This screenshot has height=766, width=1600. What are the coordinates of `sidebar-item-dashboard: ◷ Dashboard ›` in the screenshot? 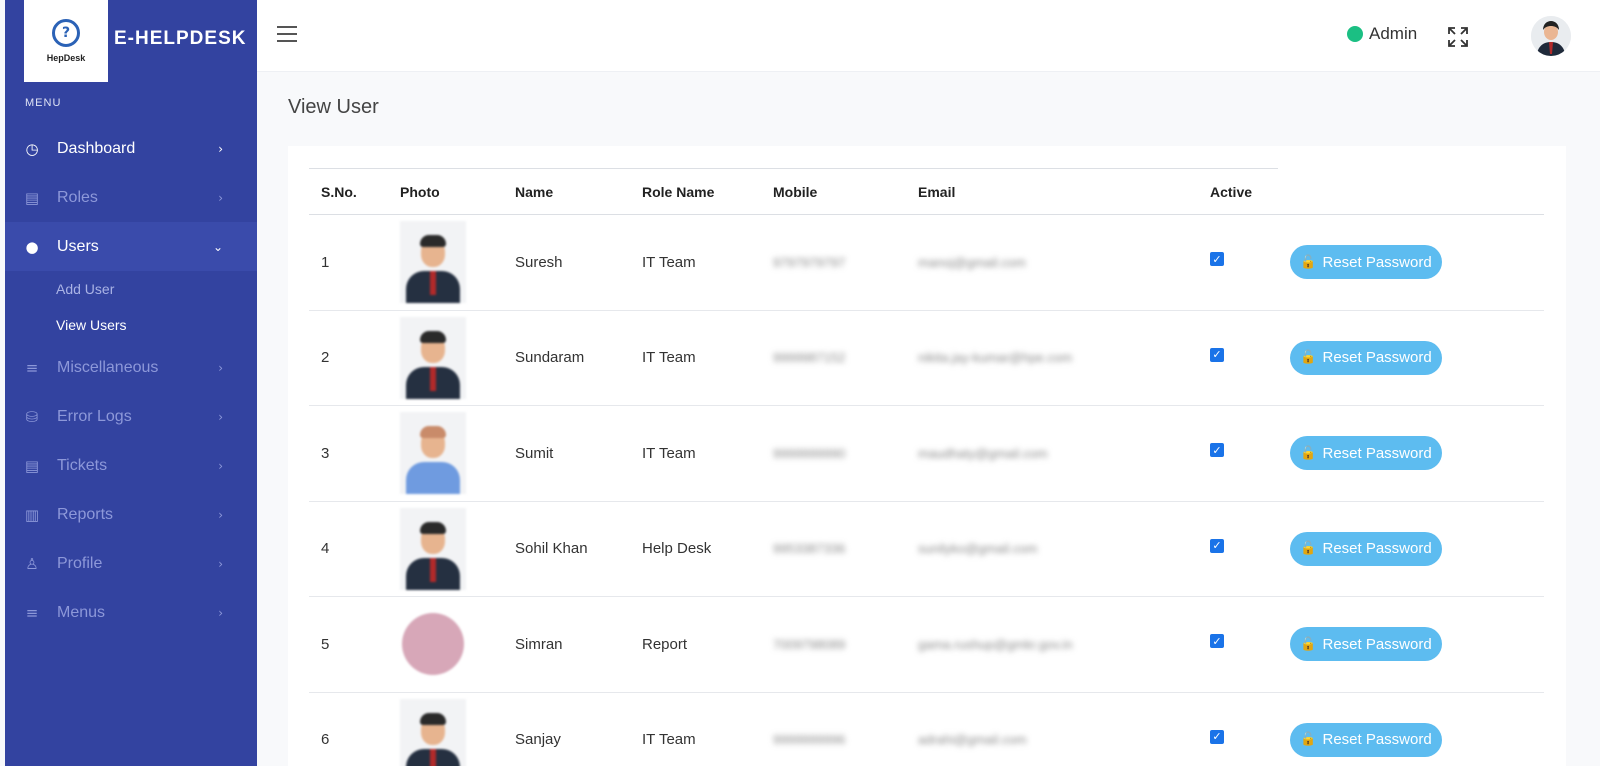 It's located at (131, 148).